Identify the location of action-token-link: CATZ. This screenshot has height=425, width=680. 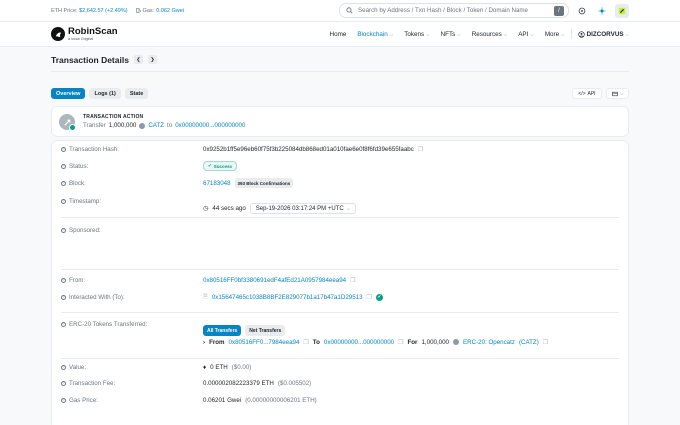
(156, 125).